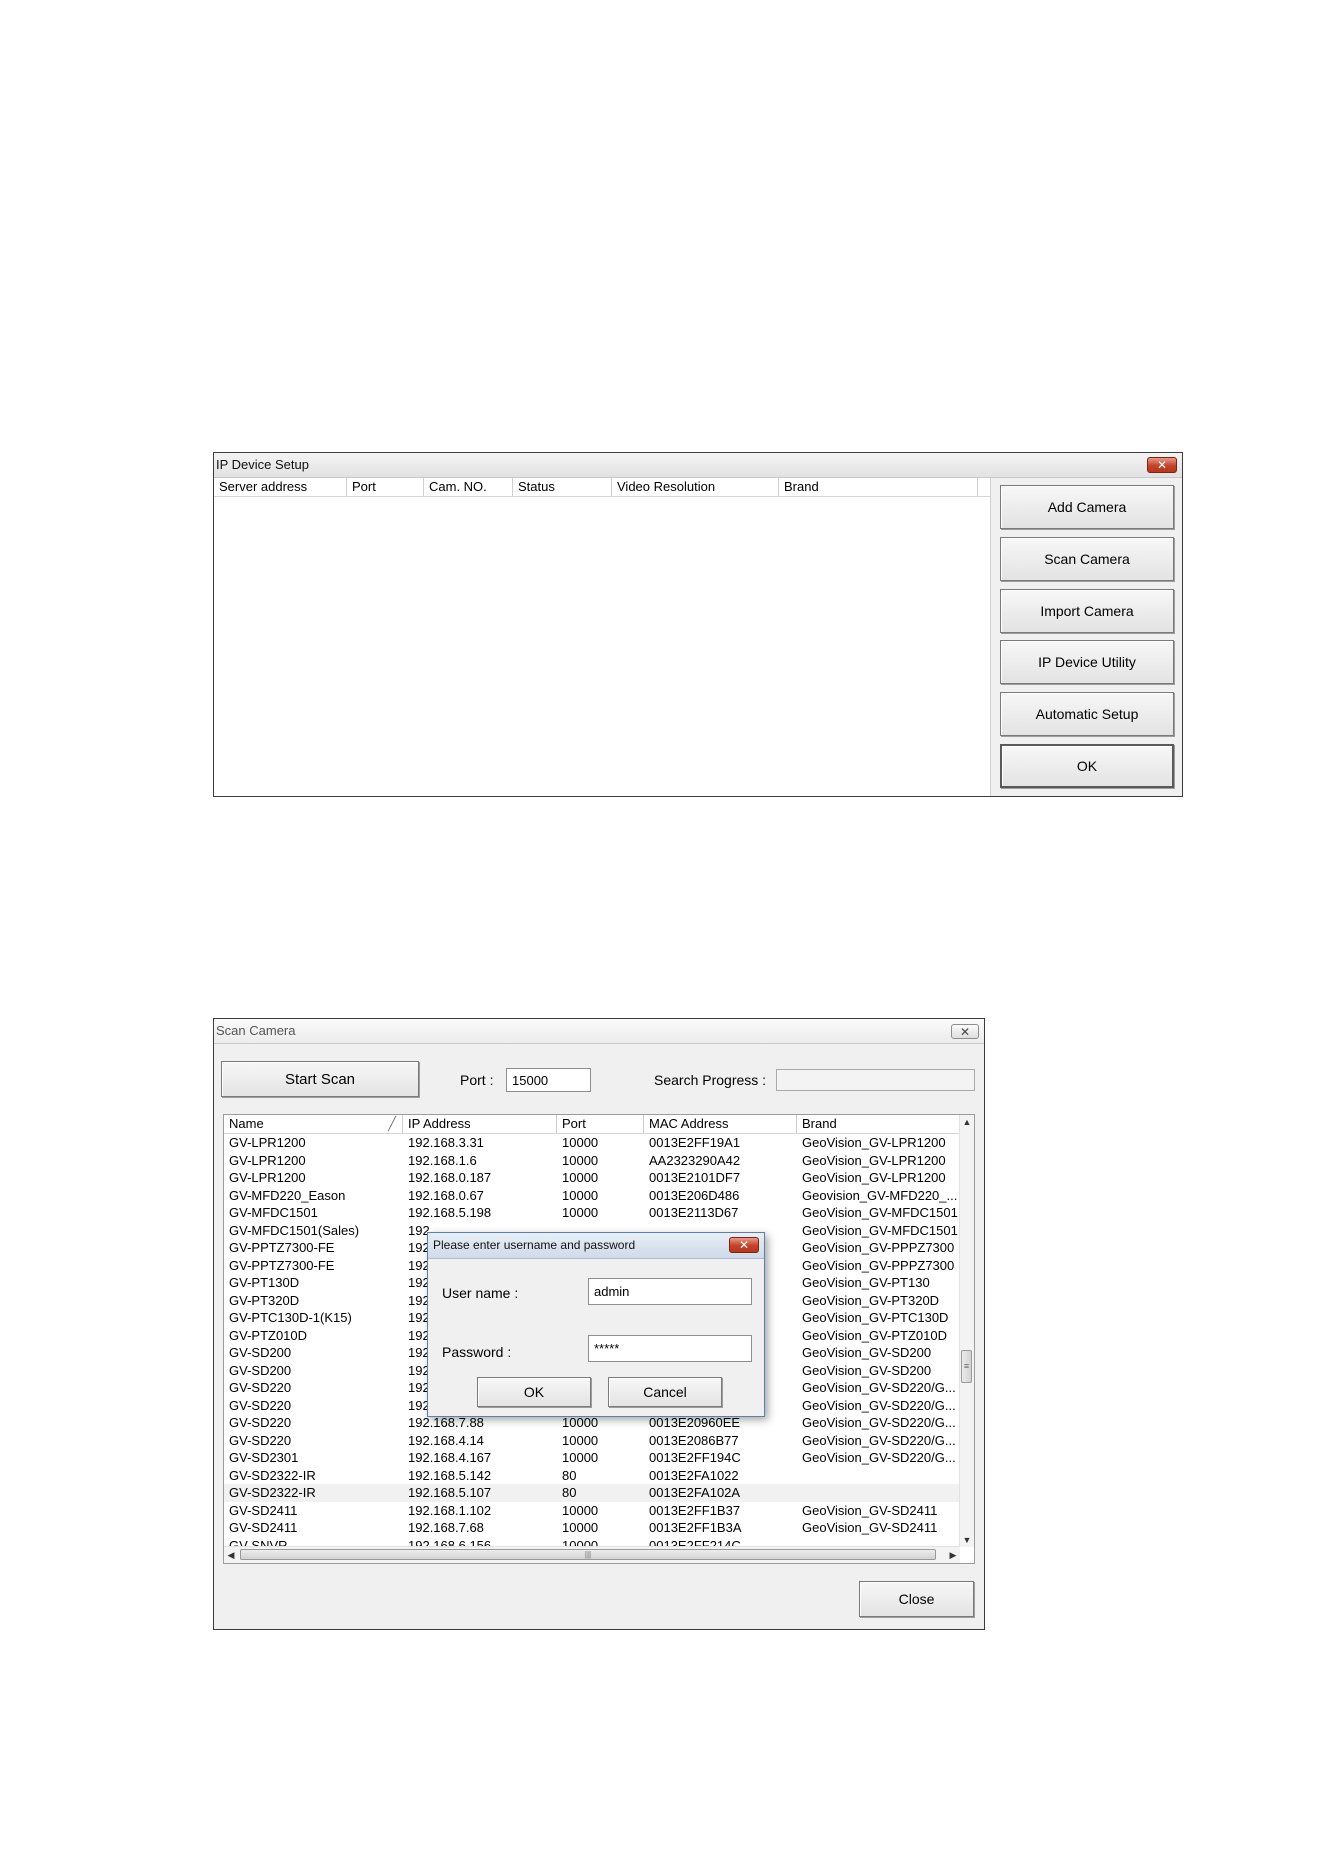  What do you see at coordinates (966, 1366) in the screenshot?
I see `vertical-scroll-thumb: ≡` at bounding box center [966, 1366].